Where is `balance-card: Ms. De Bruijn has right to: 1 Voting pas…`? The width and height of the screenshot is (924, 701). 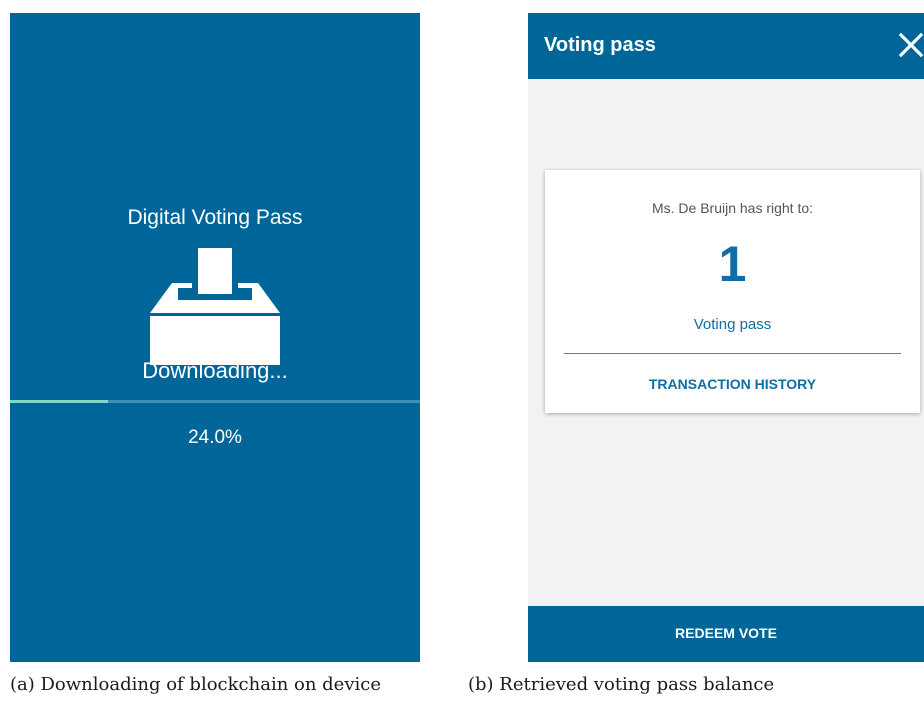 balance-card: Ms. De Bruijn has right to: 1 Voting pas… is located at coordinates (732, 291).